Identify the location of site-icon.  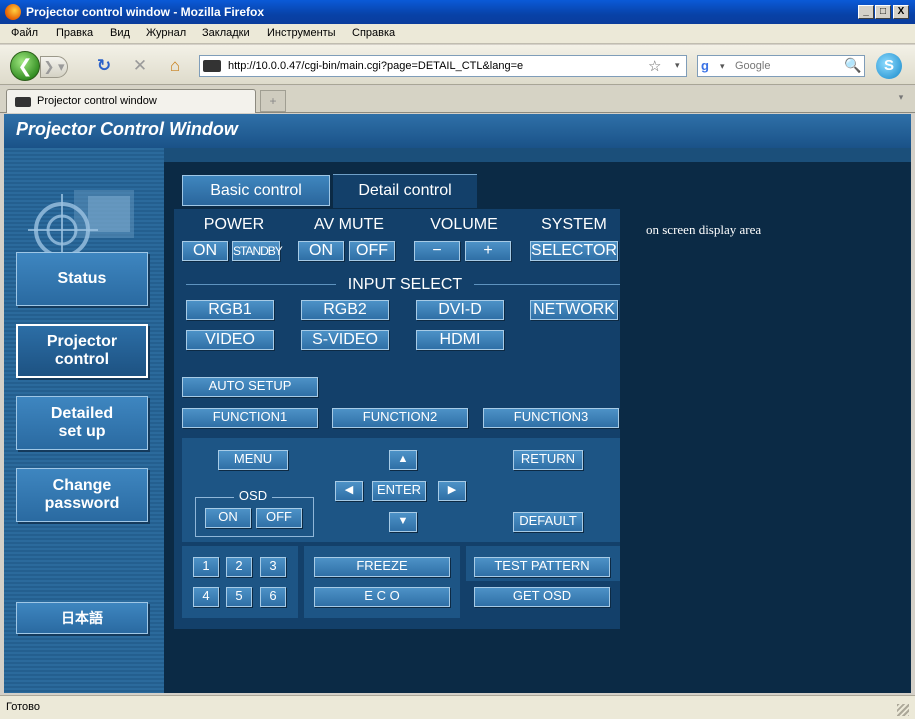
(212, 66).